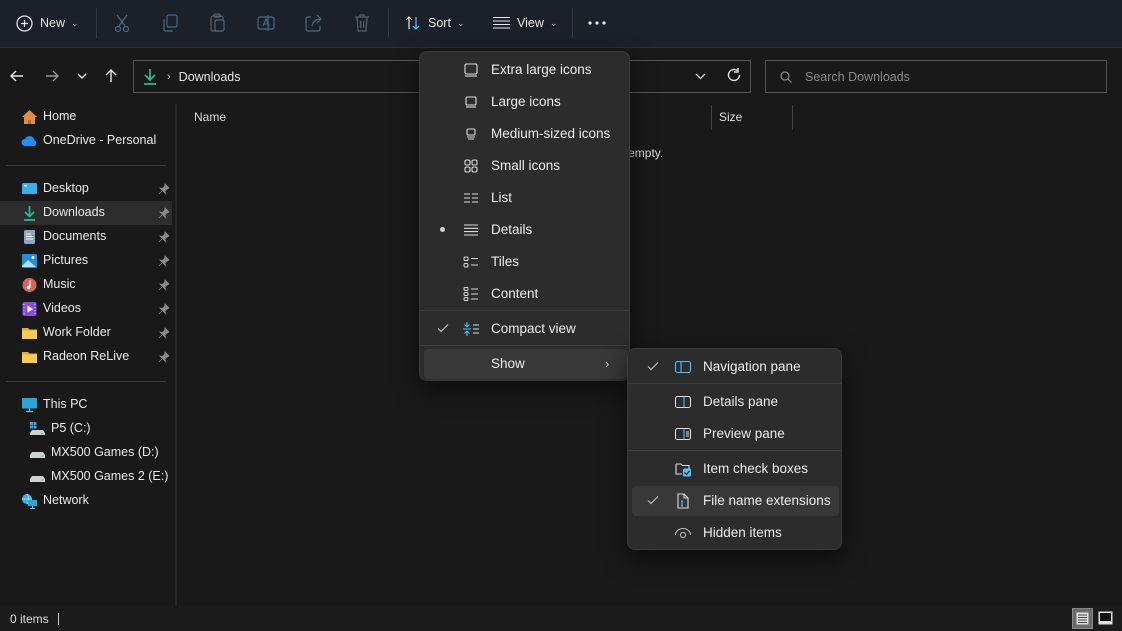 The width and height of the screenshot is (1122, 631). What do you see at coordinates (439, 23) in the screenshot?
I see `sort-label: Sort` at bounding box center [439, 23].